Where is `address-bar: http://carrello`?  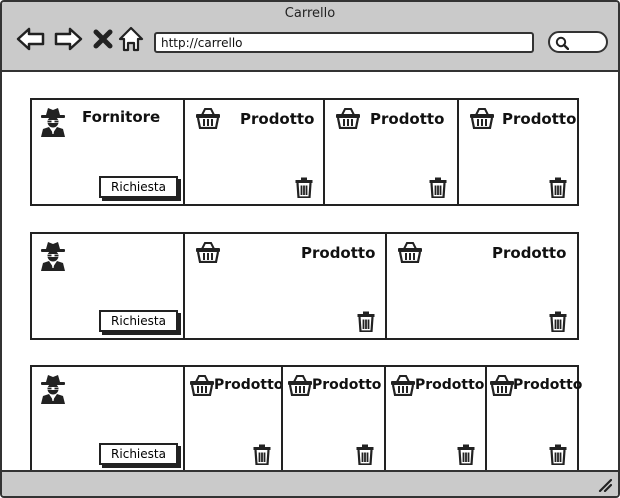 address-bar: http://carrello is located at coordinates (344, 42).